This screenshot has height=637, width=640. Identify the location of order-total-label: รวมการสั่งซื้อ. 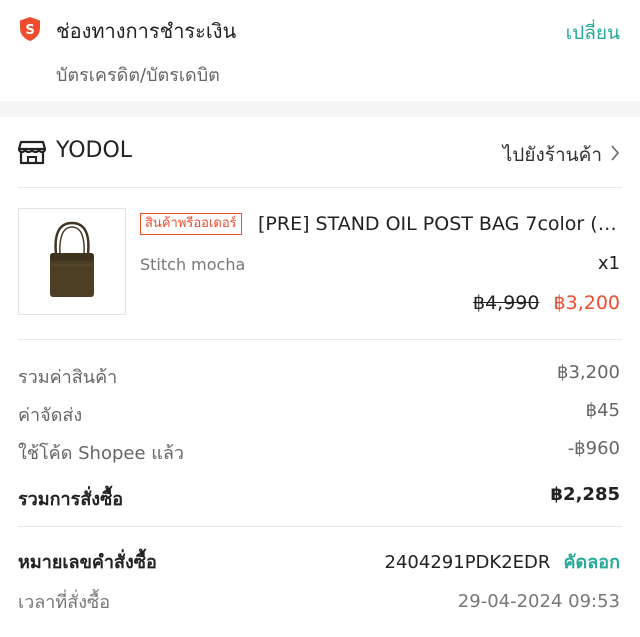
(71, 499).